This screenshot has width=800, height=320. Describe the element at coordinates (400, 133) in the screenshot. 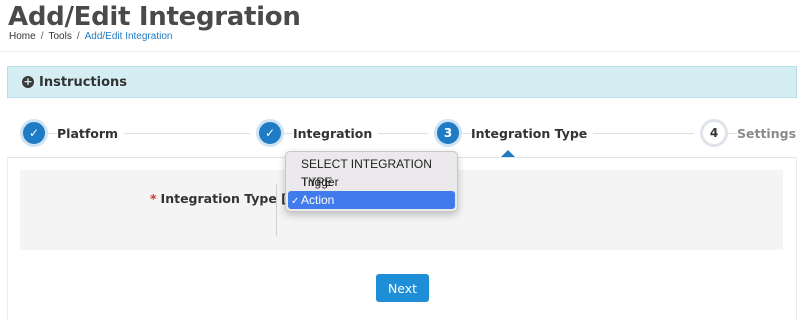

I see `wizard-progress-line` at that location.